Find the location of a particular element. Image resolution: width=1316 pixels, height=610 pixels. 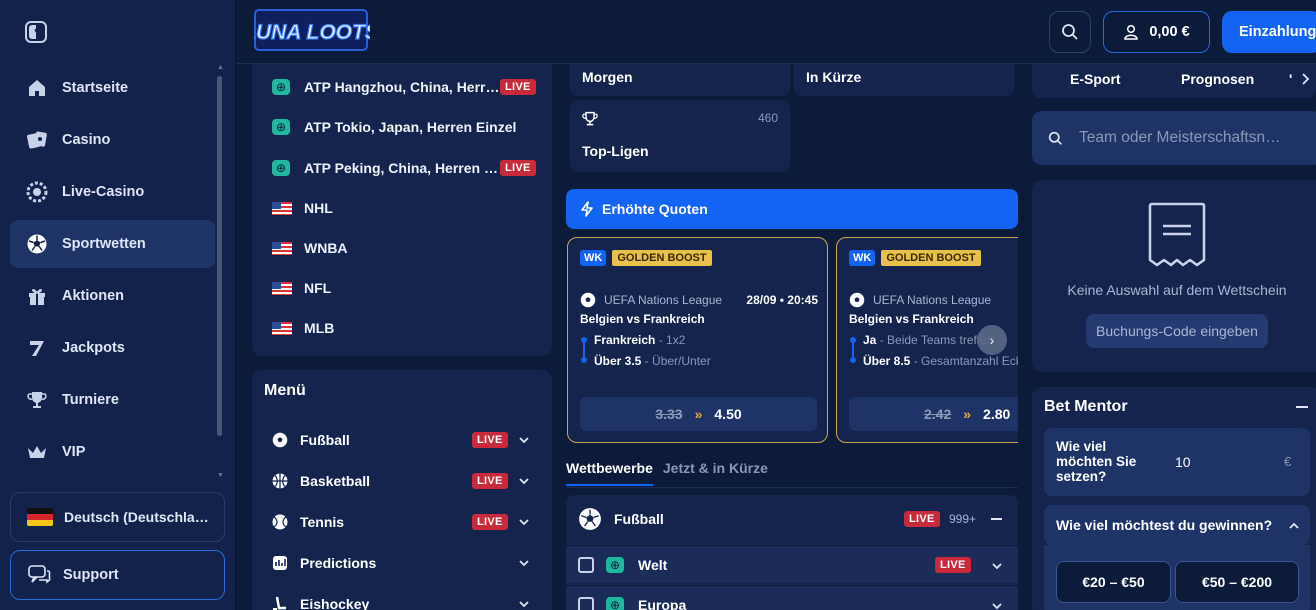

category-morgen: Morgen is located at coordinates (680, 80).